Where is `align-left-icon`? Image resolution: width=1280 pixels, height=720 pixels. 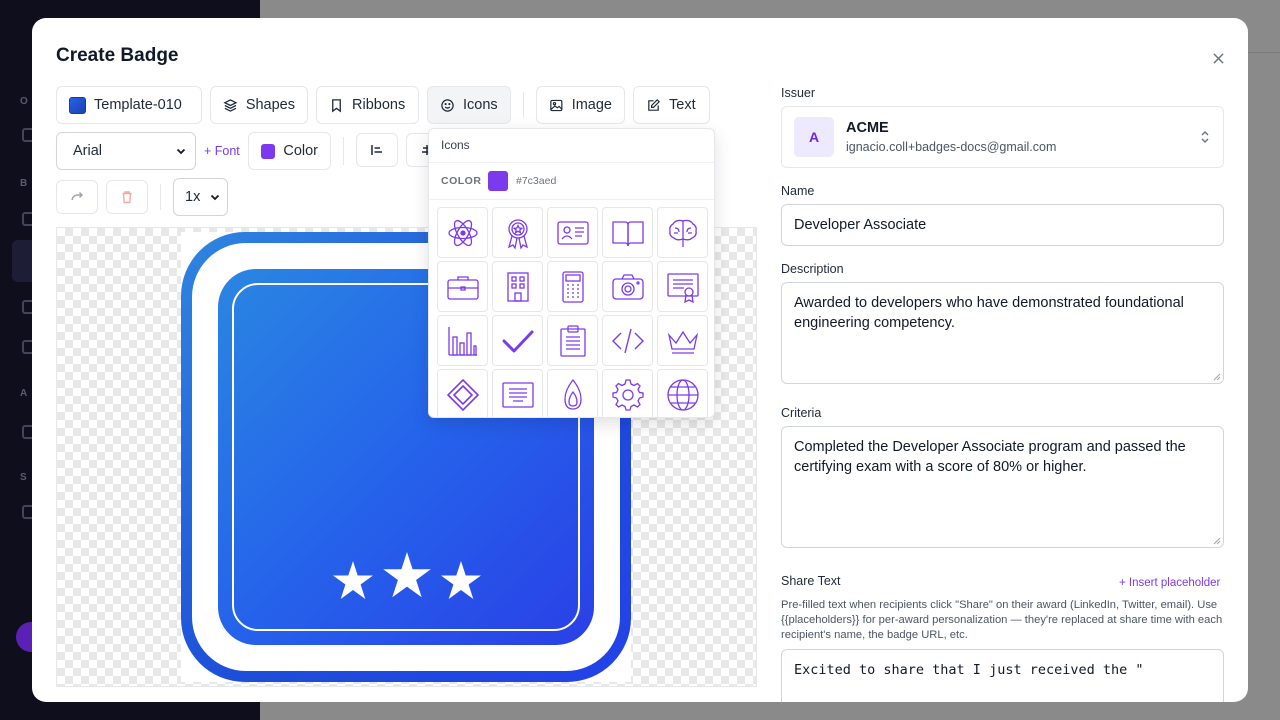
align-left-icon is located at coordinates (376, 150).